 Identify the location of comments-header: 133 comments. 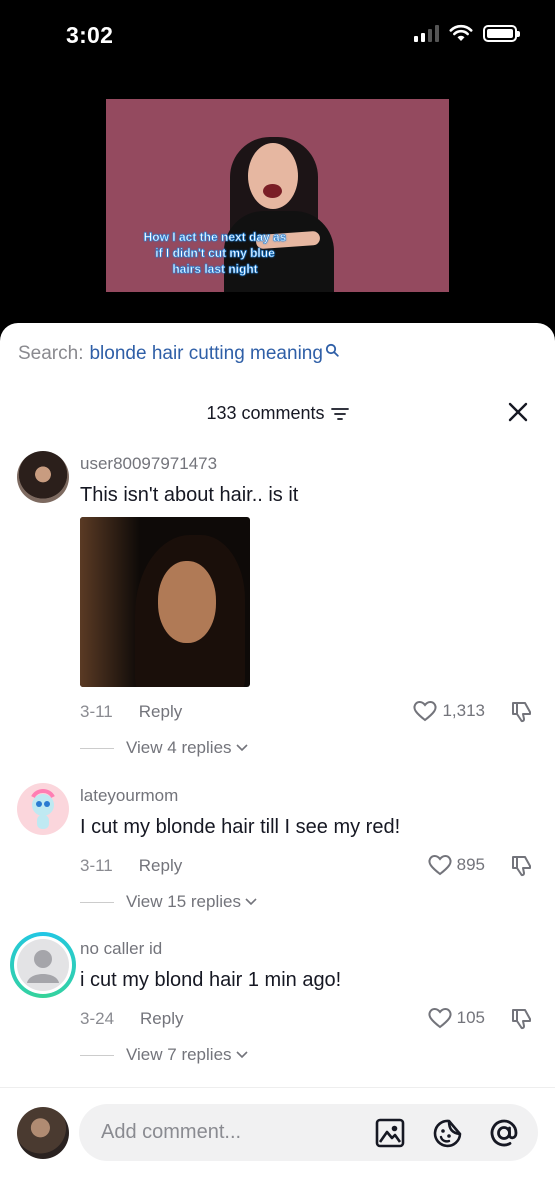
(277, 413).